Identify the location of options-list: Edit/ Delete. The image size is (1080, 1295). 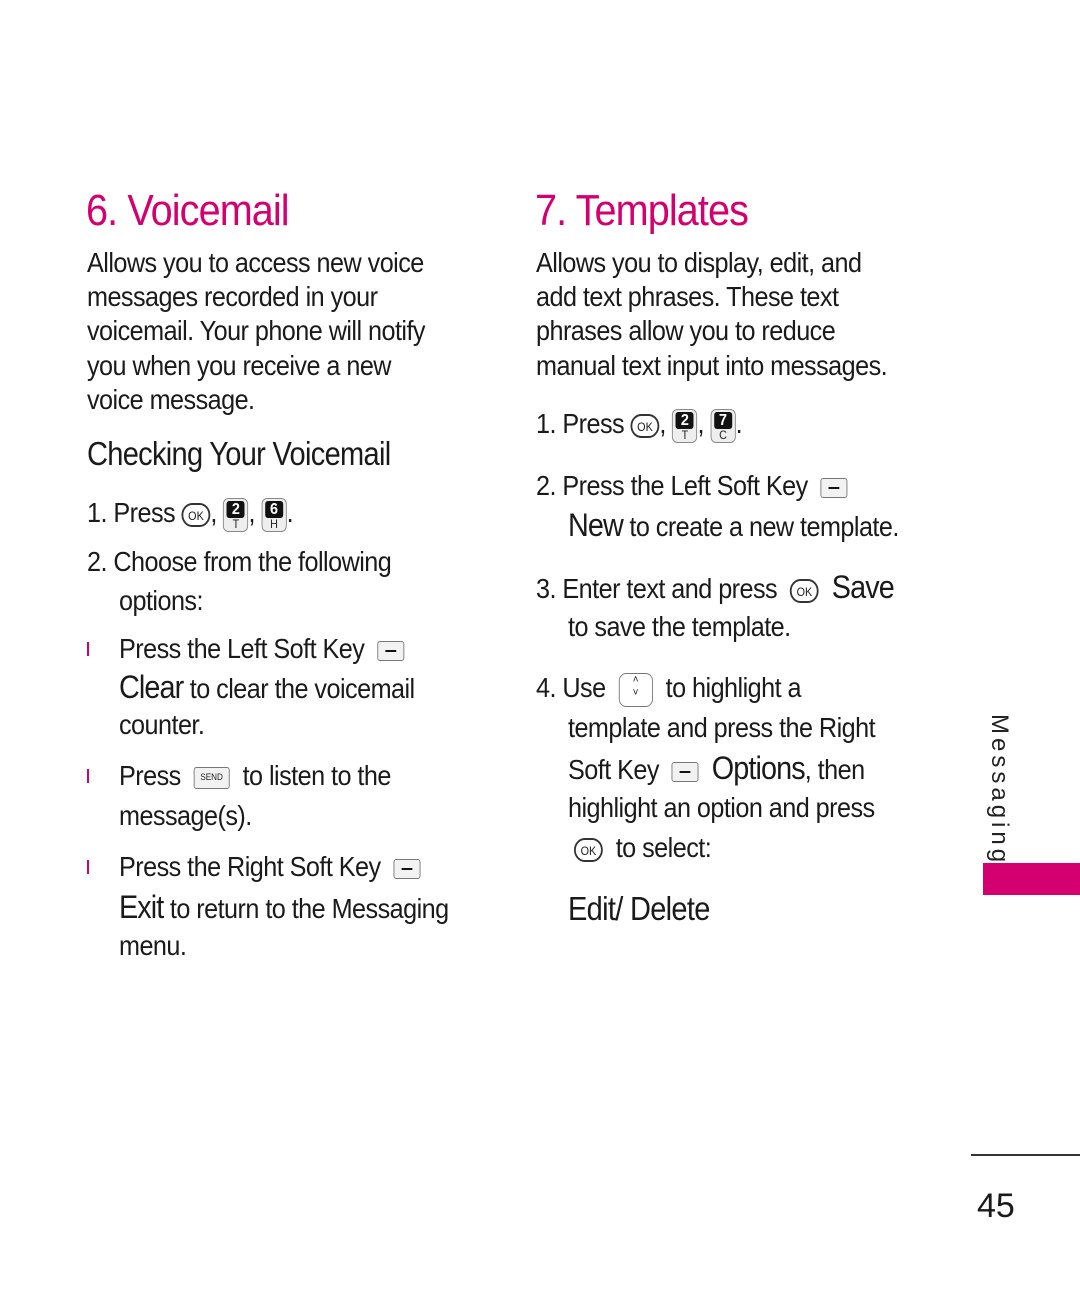
(639, 908).